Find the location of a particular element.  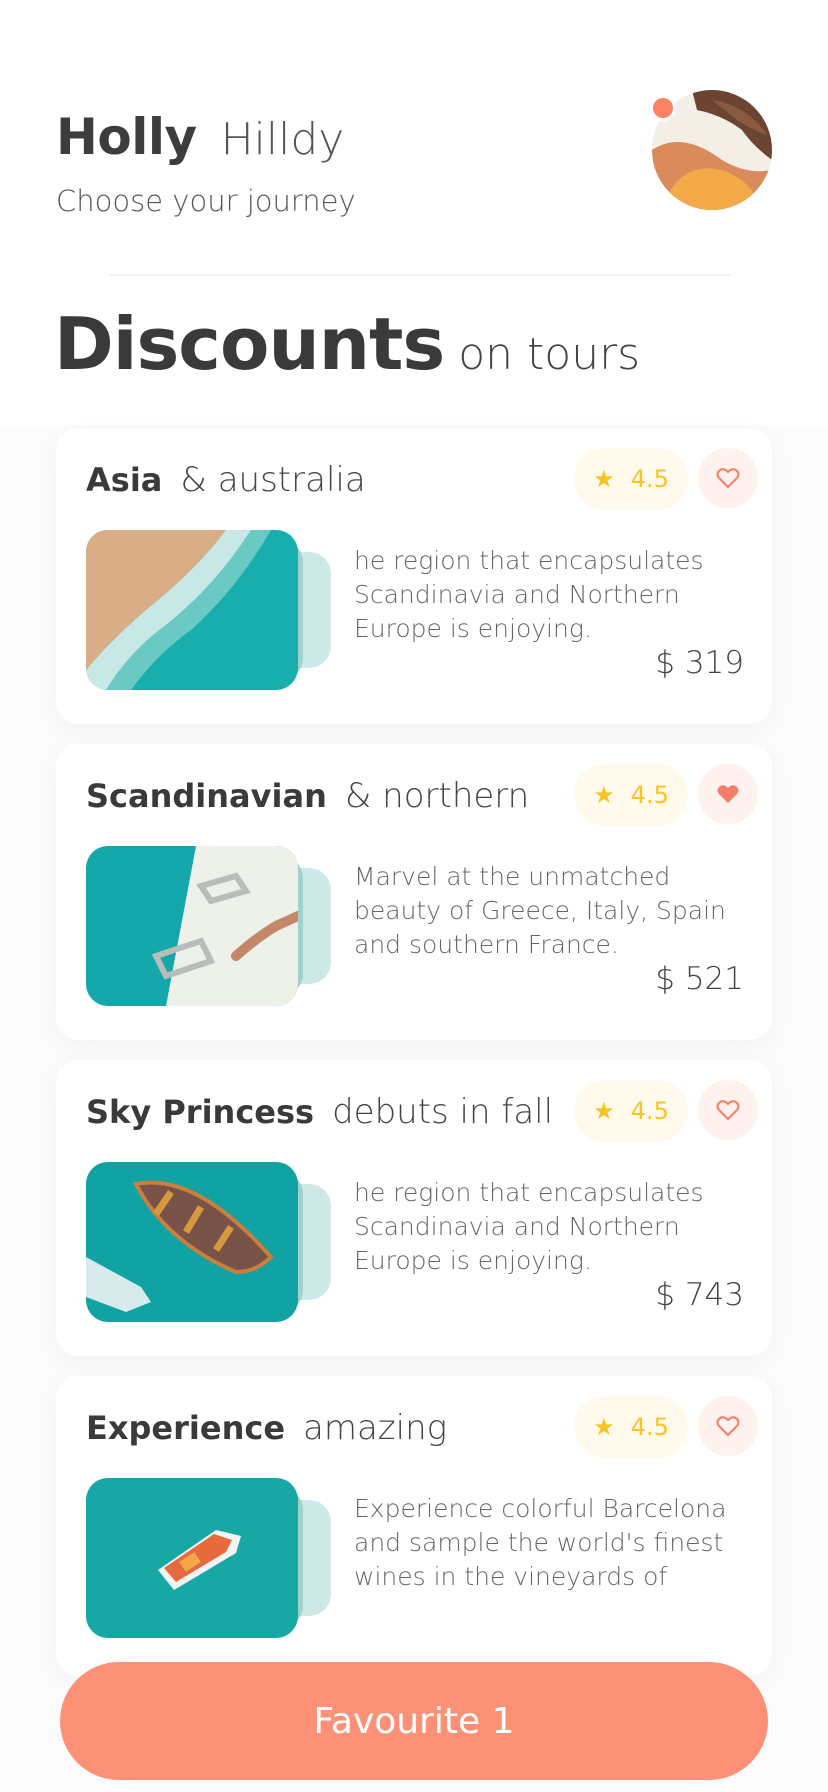

tour-title-bold: Asia is located at coordinates (124, 480).